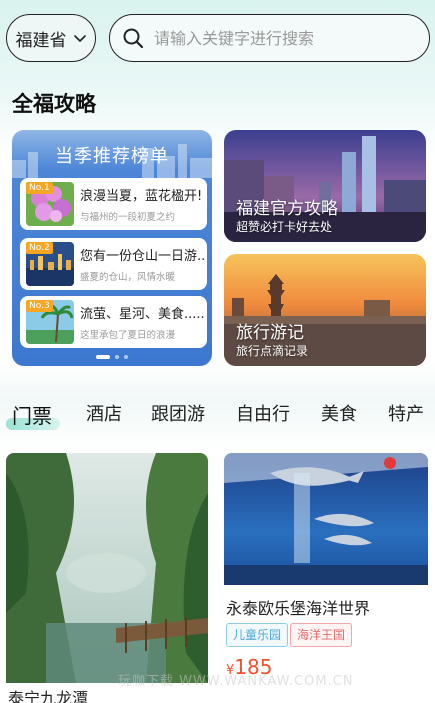 The width and height of the screenshot is (435, 703). I want to click on chevron-down-icon, so click(79, 38).